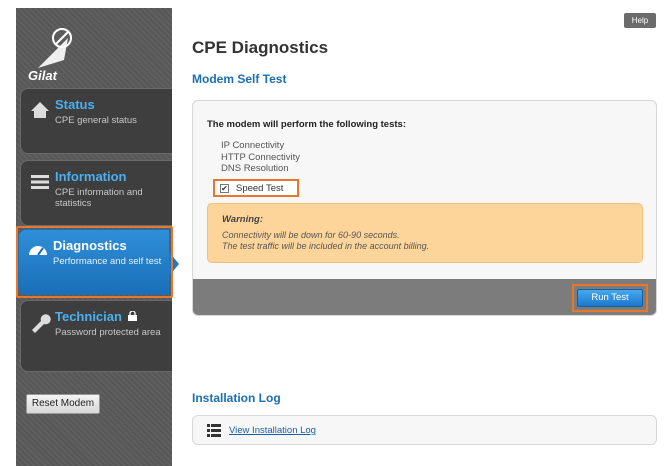 This screenshot has height=466, width=665. What do you see at coordinates (242, 219) in the screenshot?
I see `warning-title: Warning:` at bounding box center [242, 219].